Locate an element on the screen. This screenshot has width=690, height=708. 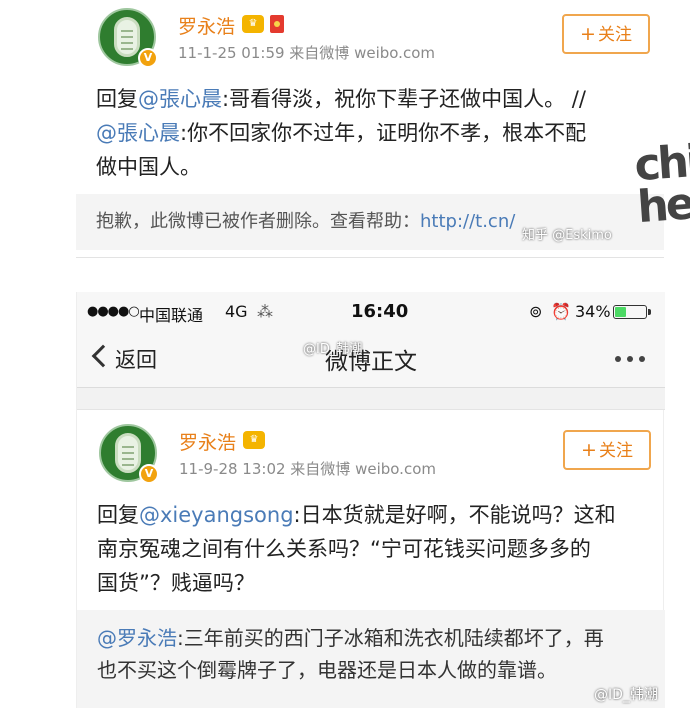
chiphell-watermark: chip hell is located at coordinates (661, 184).